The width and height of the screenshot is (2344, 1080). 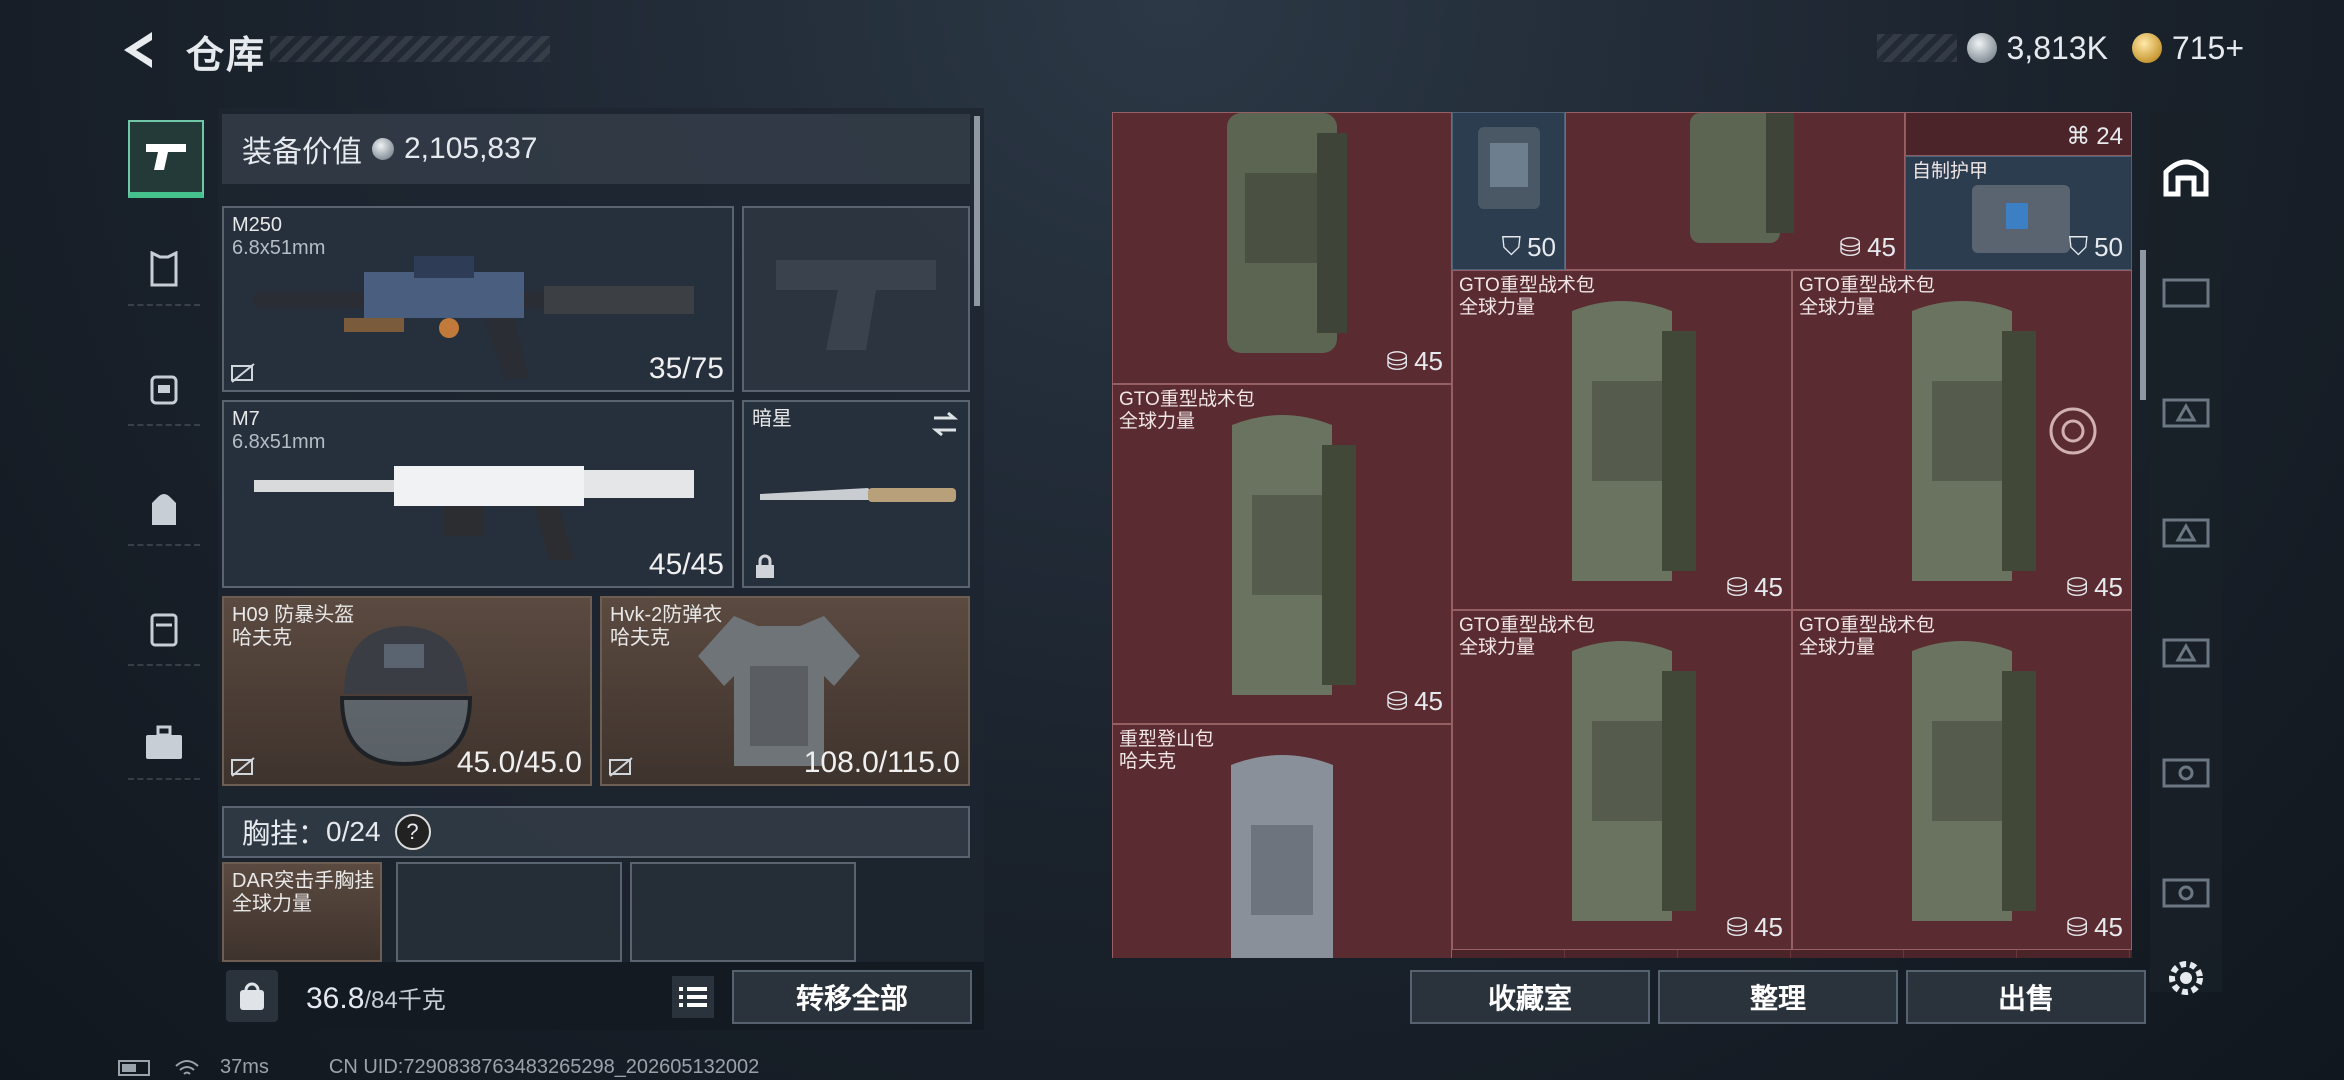 What do you see at coordinates (686, 564) in the screenshot?
I see `weapon-ammo: 45/45` at bounding box center [686, 564].